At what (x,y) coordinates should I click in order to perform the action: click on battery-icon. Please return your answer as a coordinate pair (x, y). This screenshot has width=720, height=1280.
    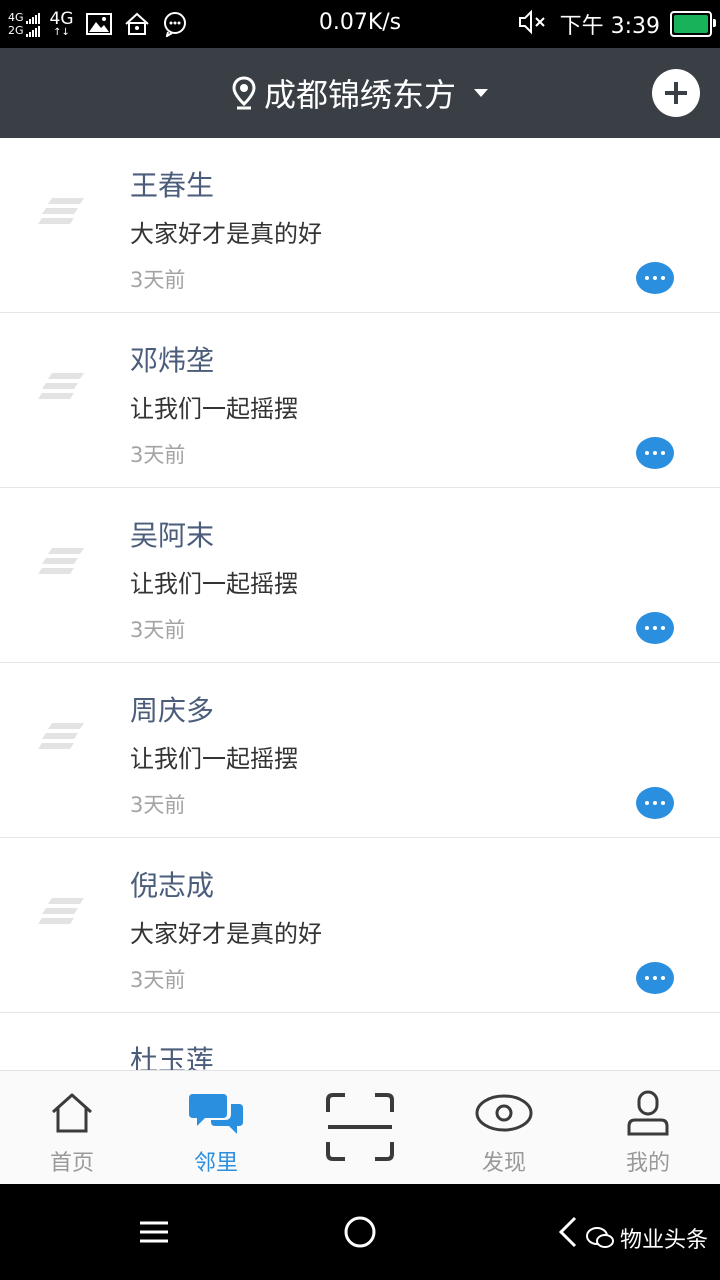
    Looking at the image, I should click on (693, 24).